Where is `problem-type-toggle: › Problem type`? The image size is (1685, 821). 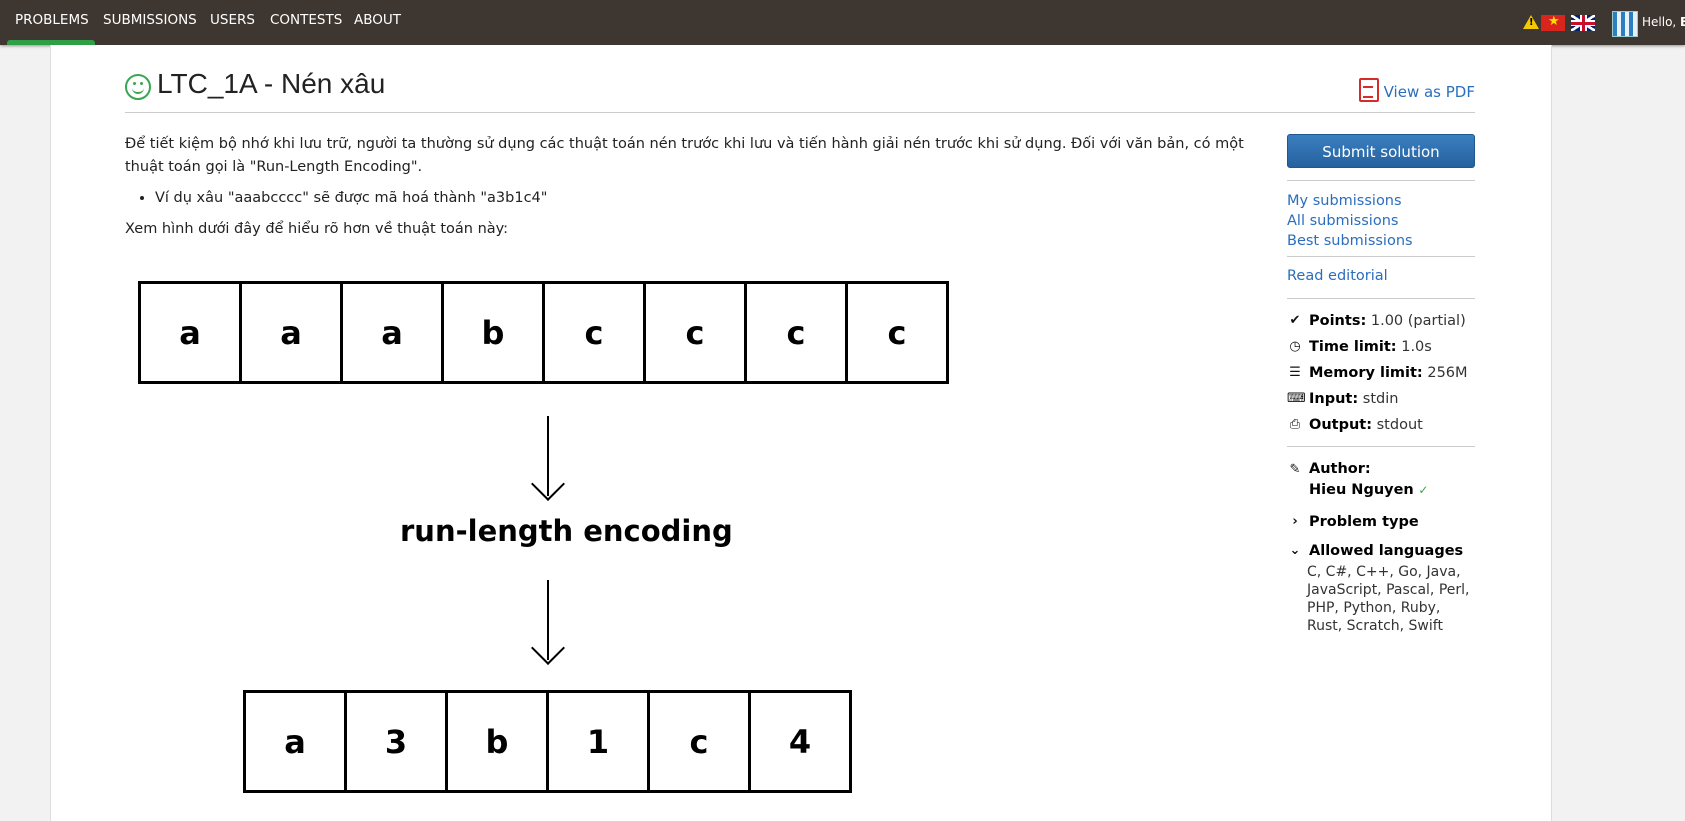 problem-type-toggle: › Problem type is located at coordinates (1381, 522).